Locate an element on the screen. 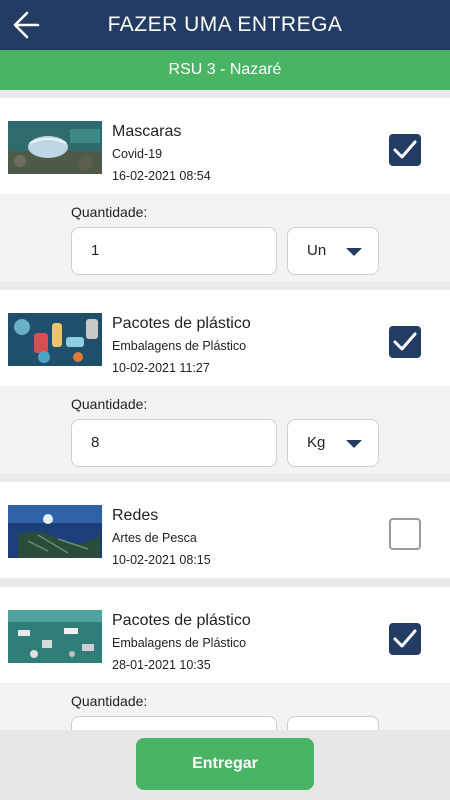  submit-delivery-button: Entregar is located at coordinates (225, 764).